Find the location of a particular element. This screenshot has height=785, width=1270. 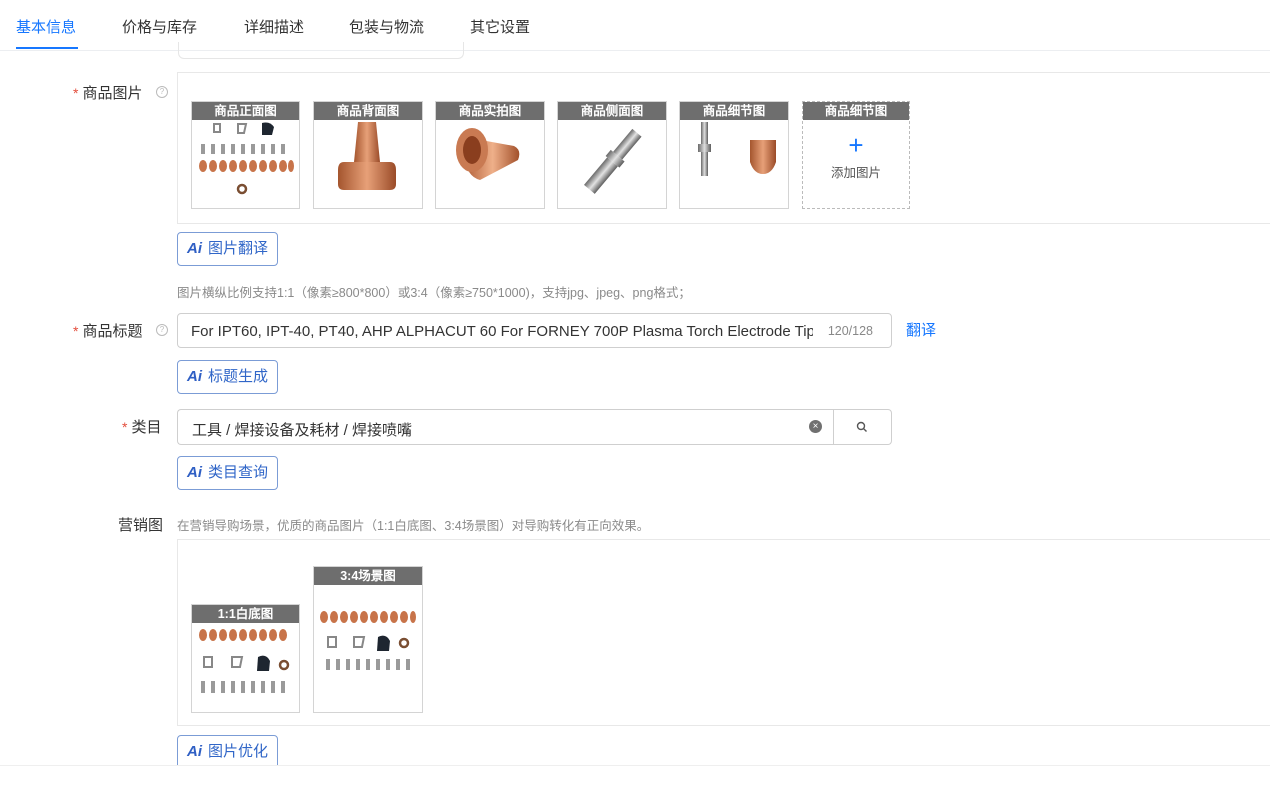

plus-icon: + is located at coordinates (856, 145).